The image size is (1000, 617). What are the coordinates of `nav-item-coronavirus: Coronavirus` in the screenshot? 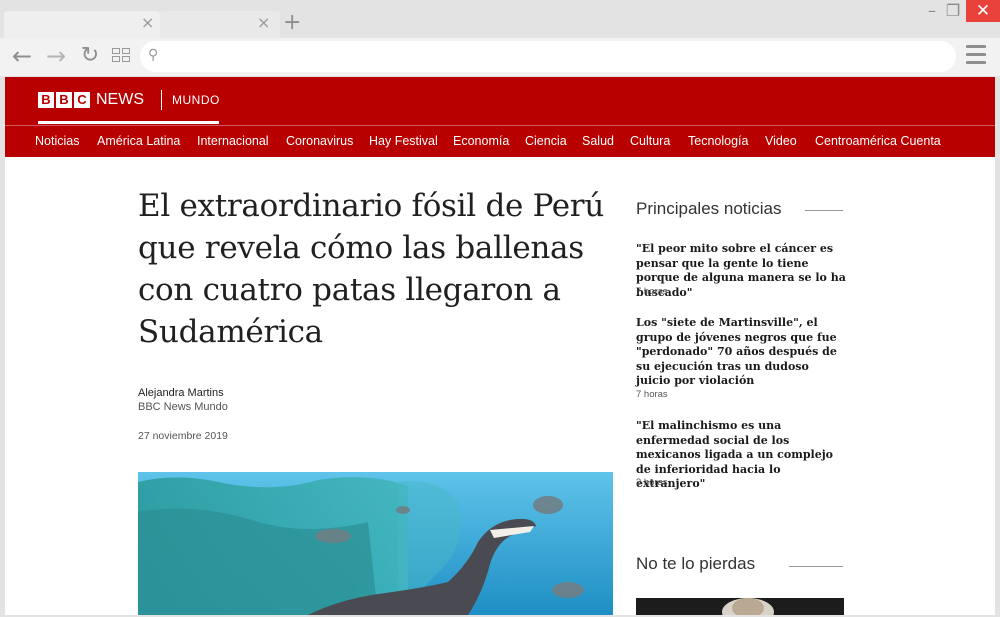 It's located at (319, 141).